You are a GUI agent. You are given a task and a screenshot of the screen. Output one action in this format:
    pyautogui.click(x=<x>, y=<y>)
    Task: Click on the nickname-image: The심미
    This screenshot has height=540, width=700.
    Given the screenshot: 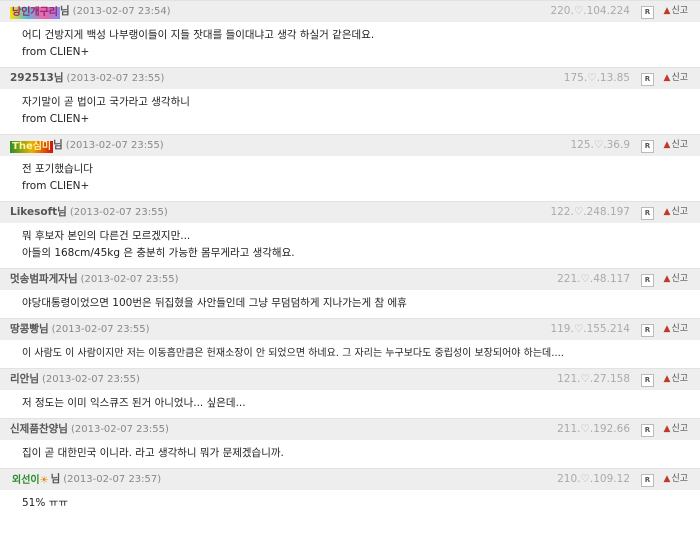 What is the action you would take?
    pyautogui.click(x=32, y=147)
    